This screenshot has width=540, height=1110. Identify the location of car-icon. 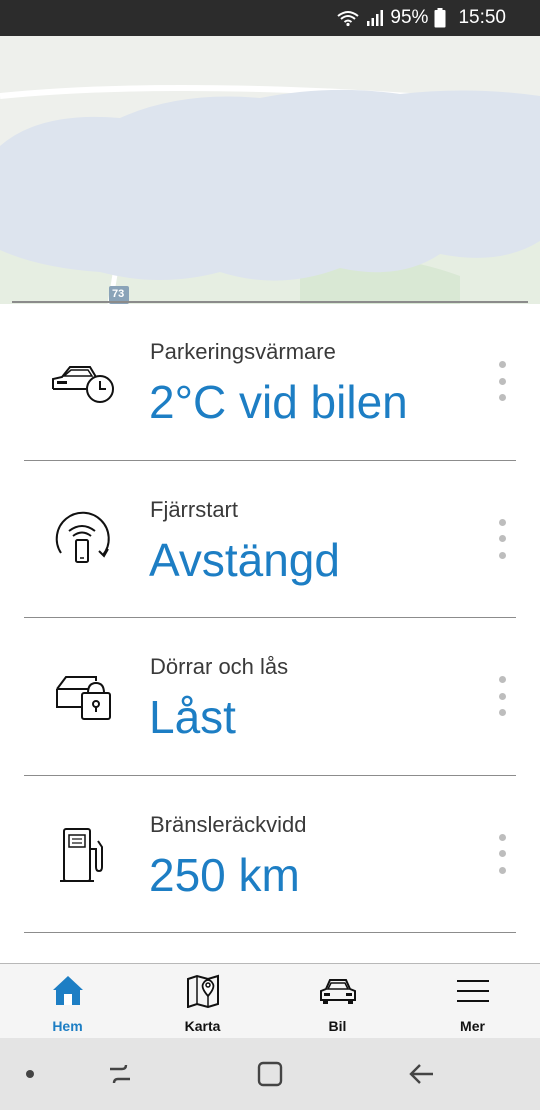
(338, 993).